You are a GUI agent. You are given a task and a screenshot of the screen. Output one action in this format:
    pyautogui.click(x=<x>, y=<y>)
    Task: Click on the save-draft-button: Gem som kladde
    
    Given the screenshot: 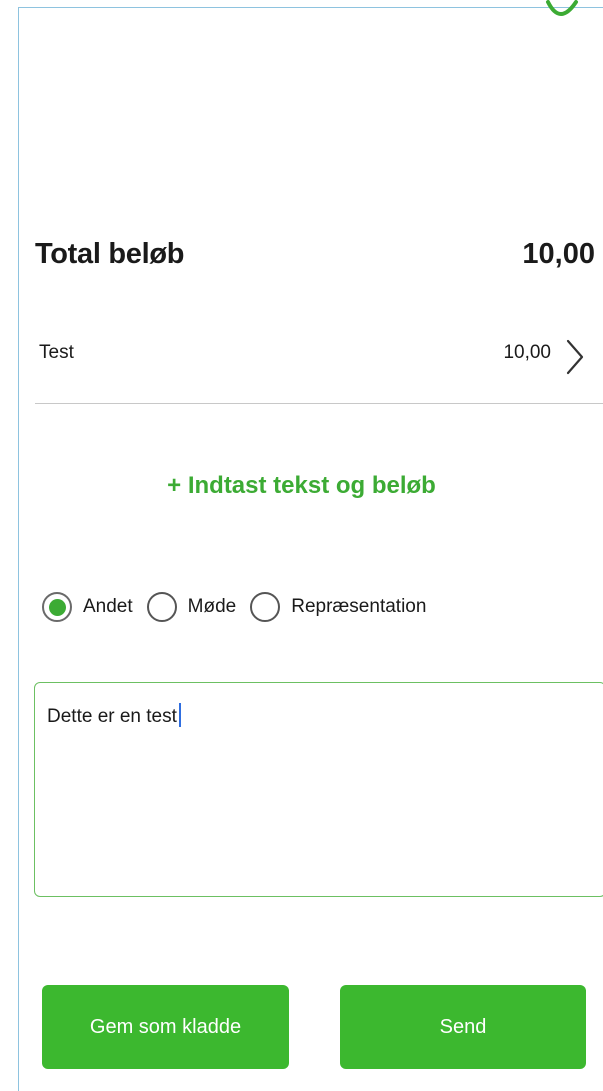 What is the action you would take?
    pyautogui.click(x=165, y=1027)
    